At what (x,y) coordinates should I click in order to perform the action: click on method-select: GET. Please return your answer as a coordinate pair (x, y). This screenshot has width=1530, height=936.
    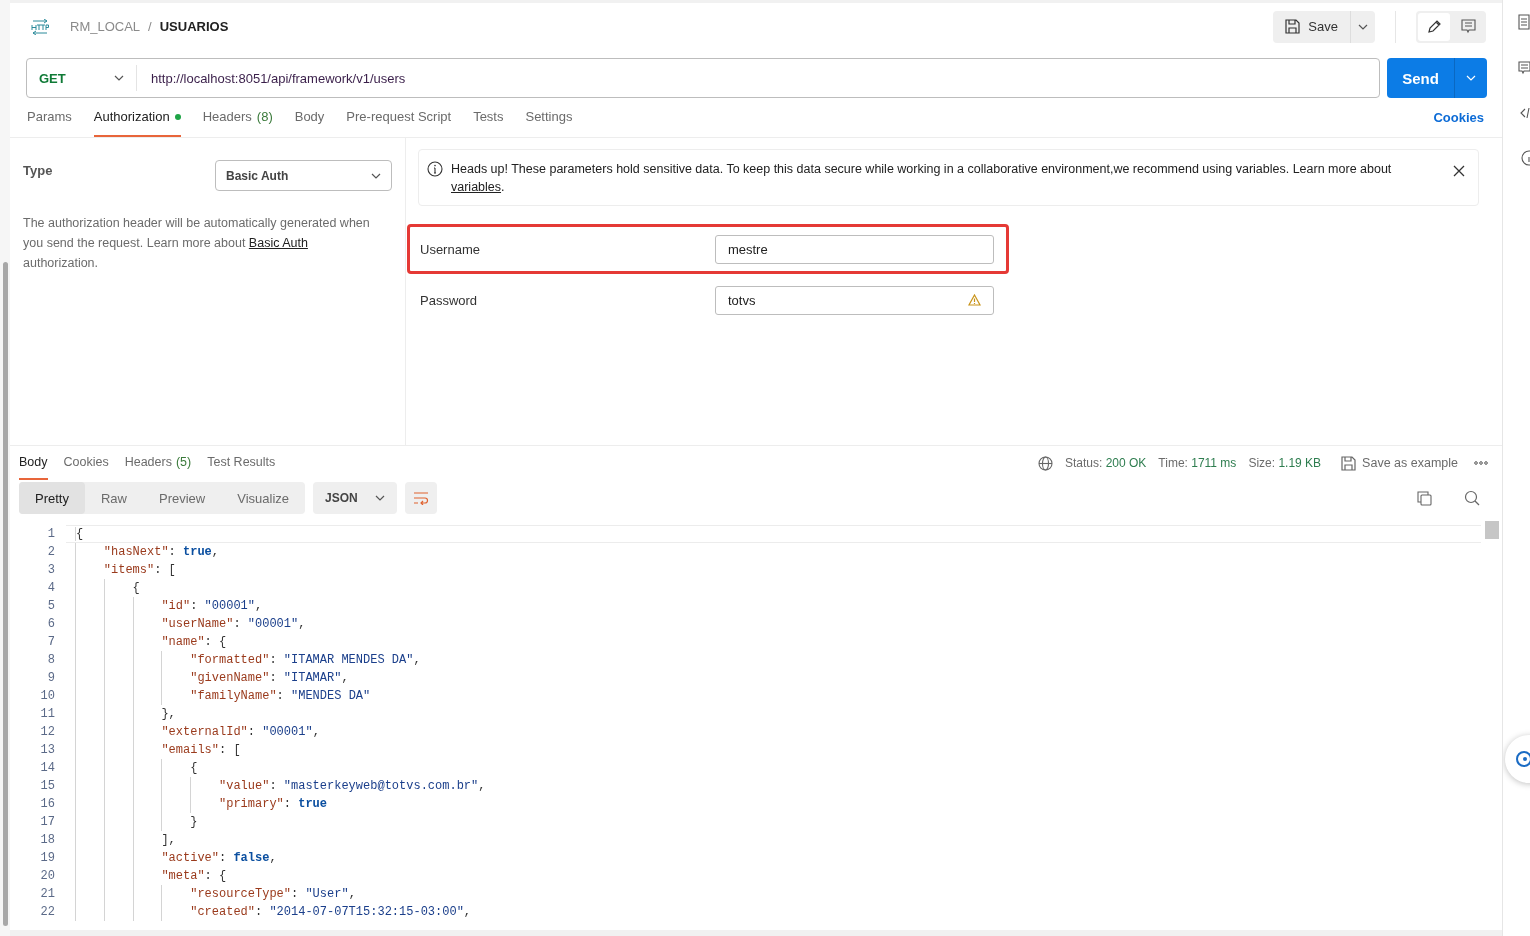
    Looking at the image, I should click on (82, 78).